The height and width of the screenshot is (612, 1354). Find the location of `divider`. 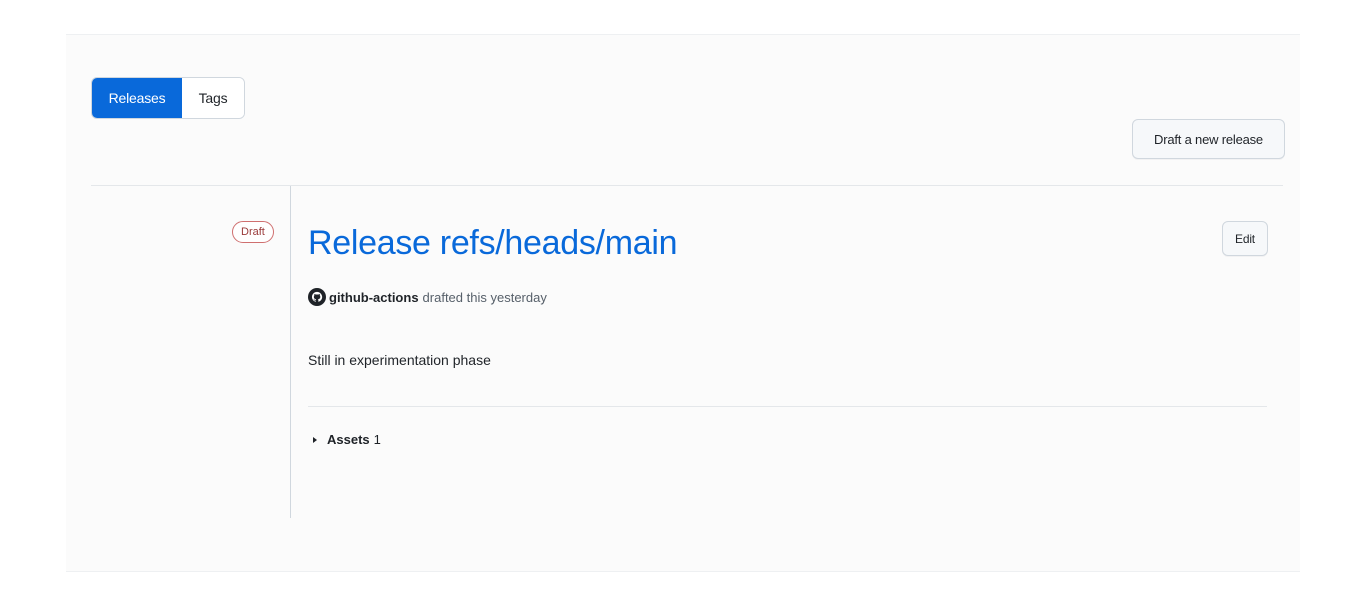

divider is located at coordinates (687, 185).